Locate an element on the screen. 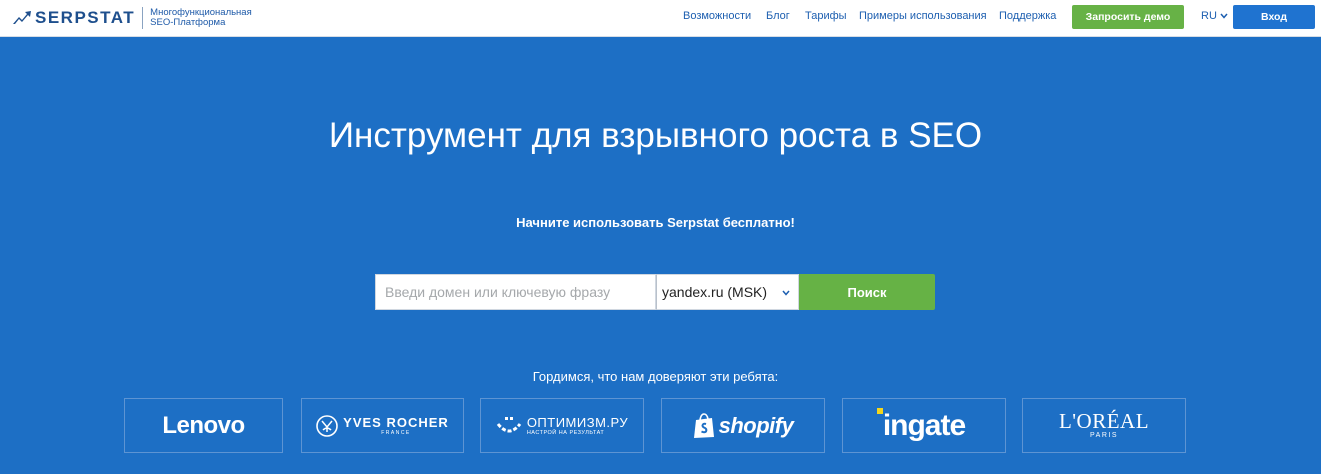  search-button: Поиск is located at coordinates (867, 292).